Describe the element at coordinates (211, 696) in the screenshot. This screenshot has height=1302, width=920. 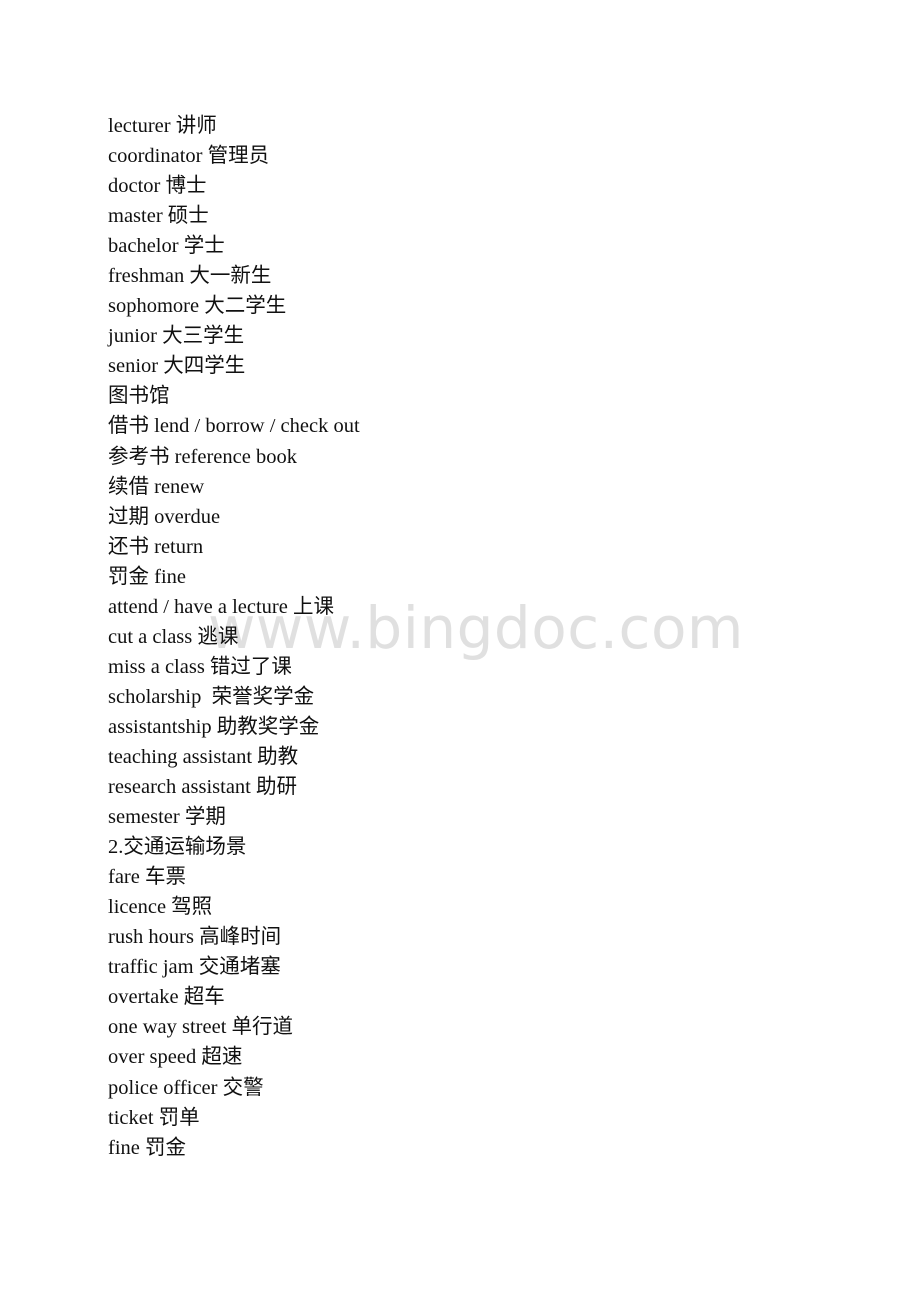
I see `text-line: scholarship 荣誉奖学金` at that location.